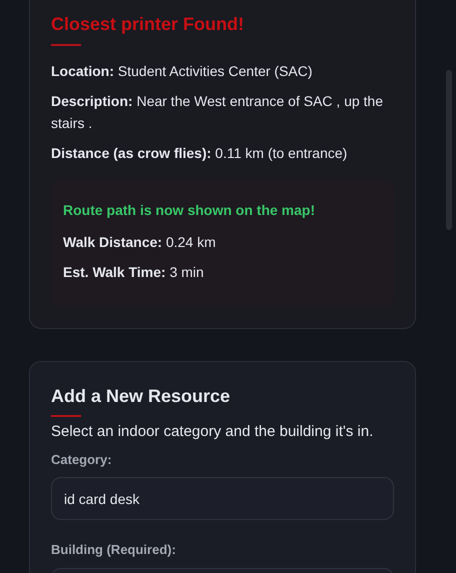 The image size is (456, 573). I want to click on detail-text: Location: Student Activities Center (SAC), so click(182, 71).